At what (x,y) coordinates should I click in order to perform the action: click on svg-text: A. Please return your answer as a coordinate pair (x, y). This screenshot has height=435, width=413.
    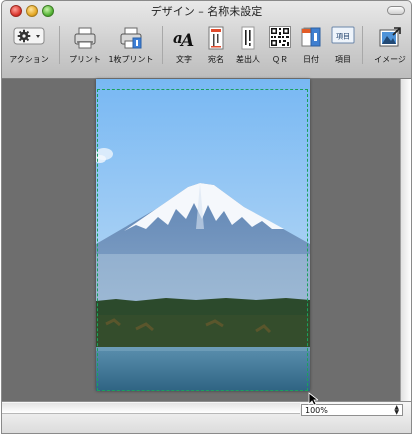
    Looking at the image, I should click on (186, 40).